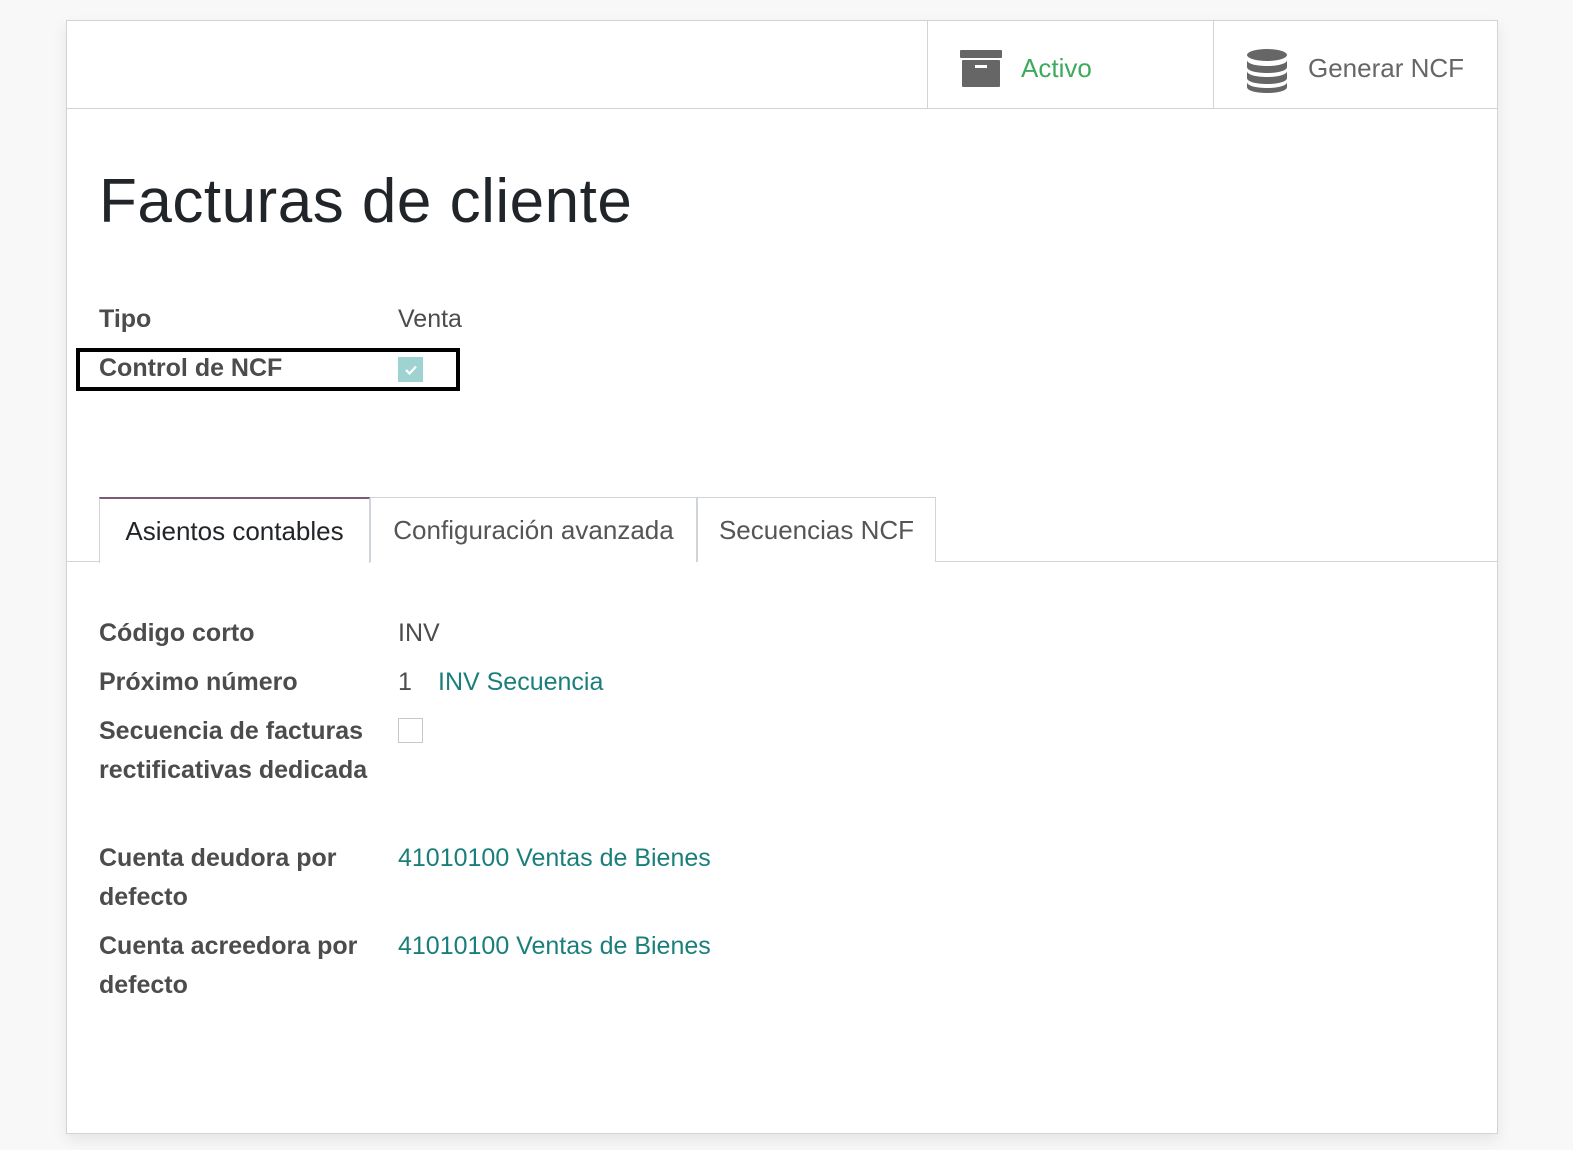  What do you see at coordinates (1386, 68) in the screenshot?
I see `generate-ncf-label: Generar NCF` at bounding box center [1386, 68].